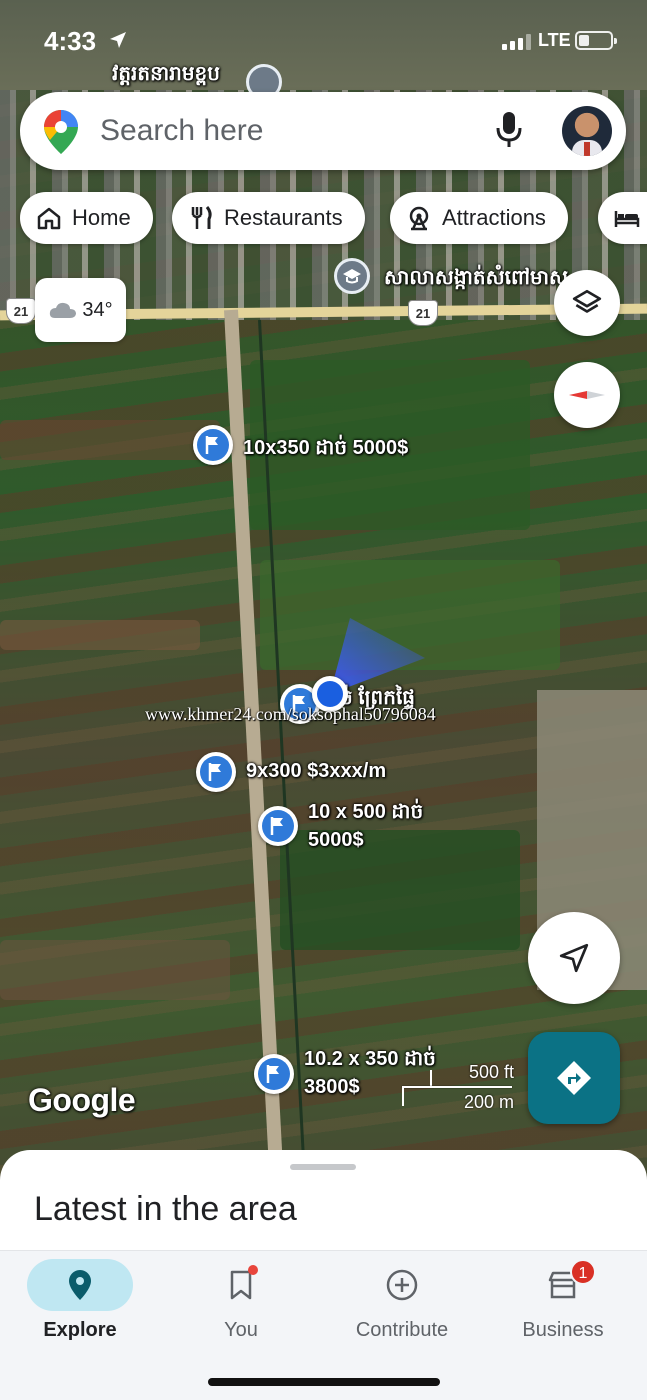 Image resolution: width=647 pixels, height=1400 pixels. I want to click on location-arrow-icon, so click(118, 40).